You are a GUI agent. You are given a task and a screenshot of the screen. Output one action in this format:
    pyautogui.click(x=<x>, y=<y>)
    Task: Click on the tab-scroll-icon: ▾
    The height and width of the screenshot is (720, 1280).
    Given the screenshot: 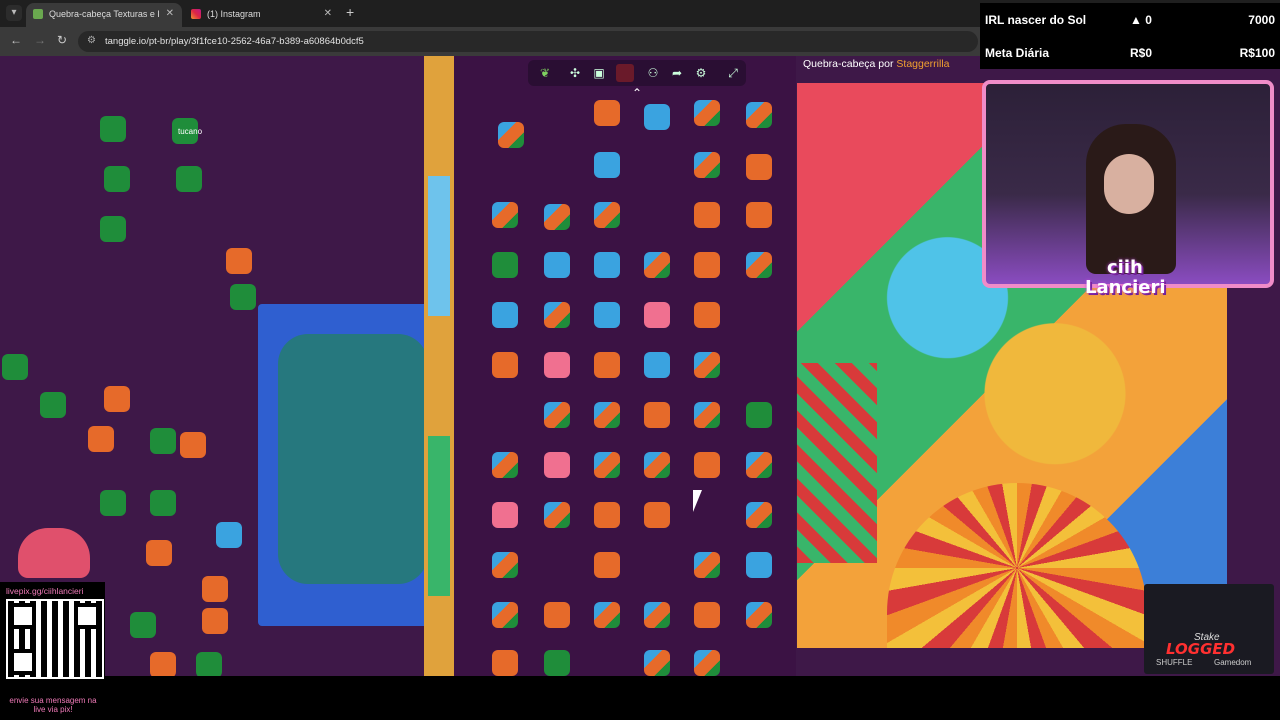 What is the action you would take?
    pyautogui.click(x=14, y=13)
    